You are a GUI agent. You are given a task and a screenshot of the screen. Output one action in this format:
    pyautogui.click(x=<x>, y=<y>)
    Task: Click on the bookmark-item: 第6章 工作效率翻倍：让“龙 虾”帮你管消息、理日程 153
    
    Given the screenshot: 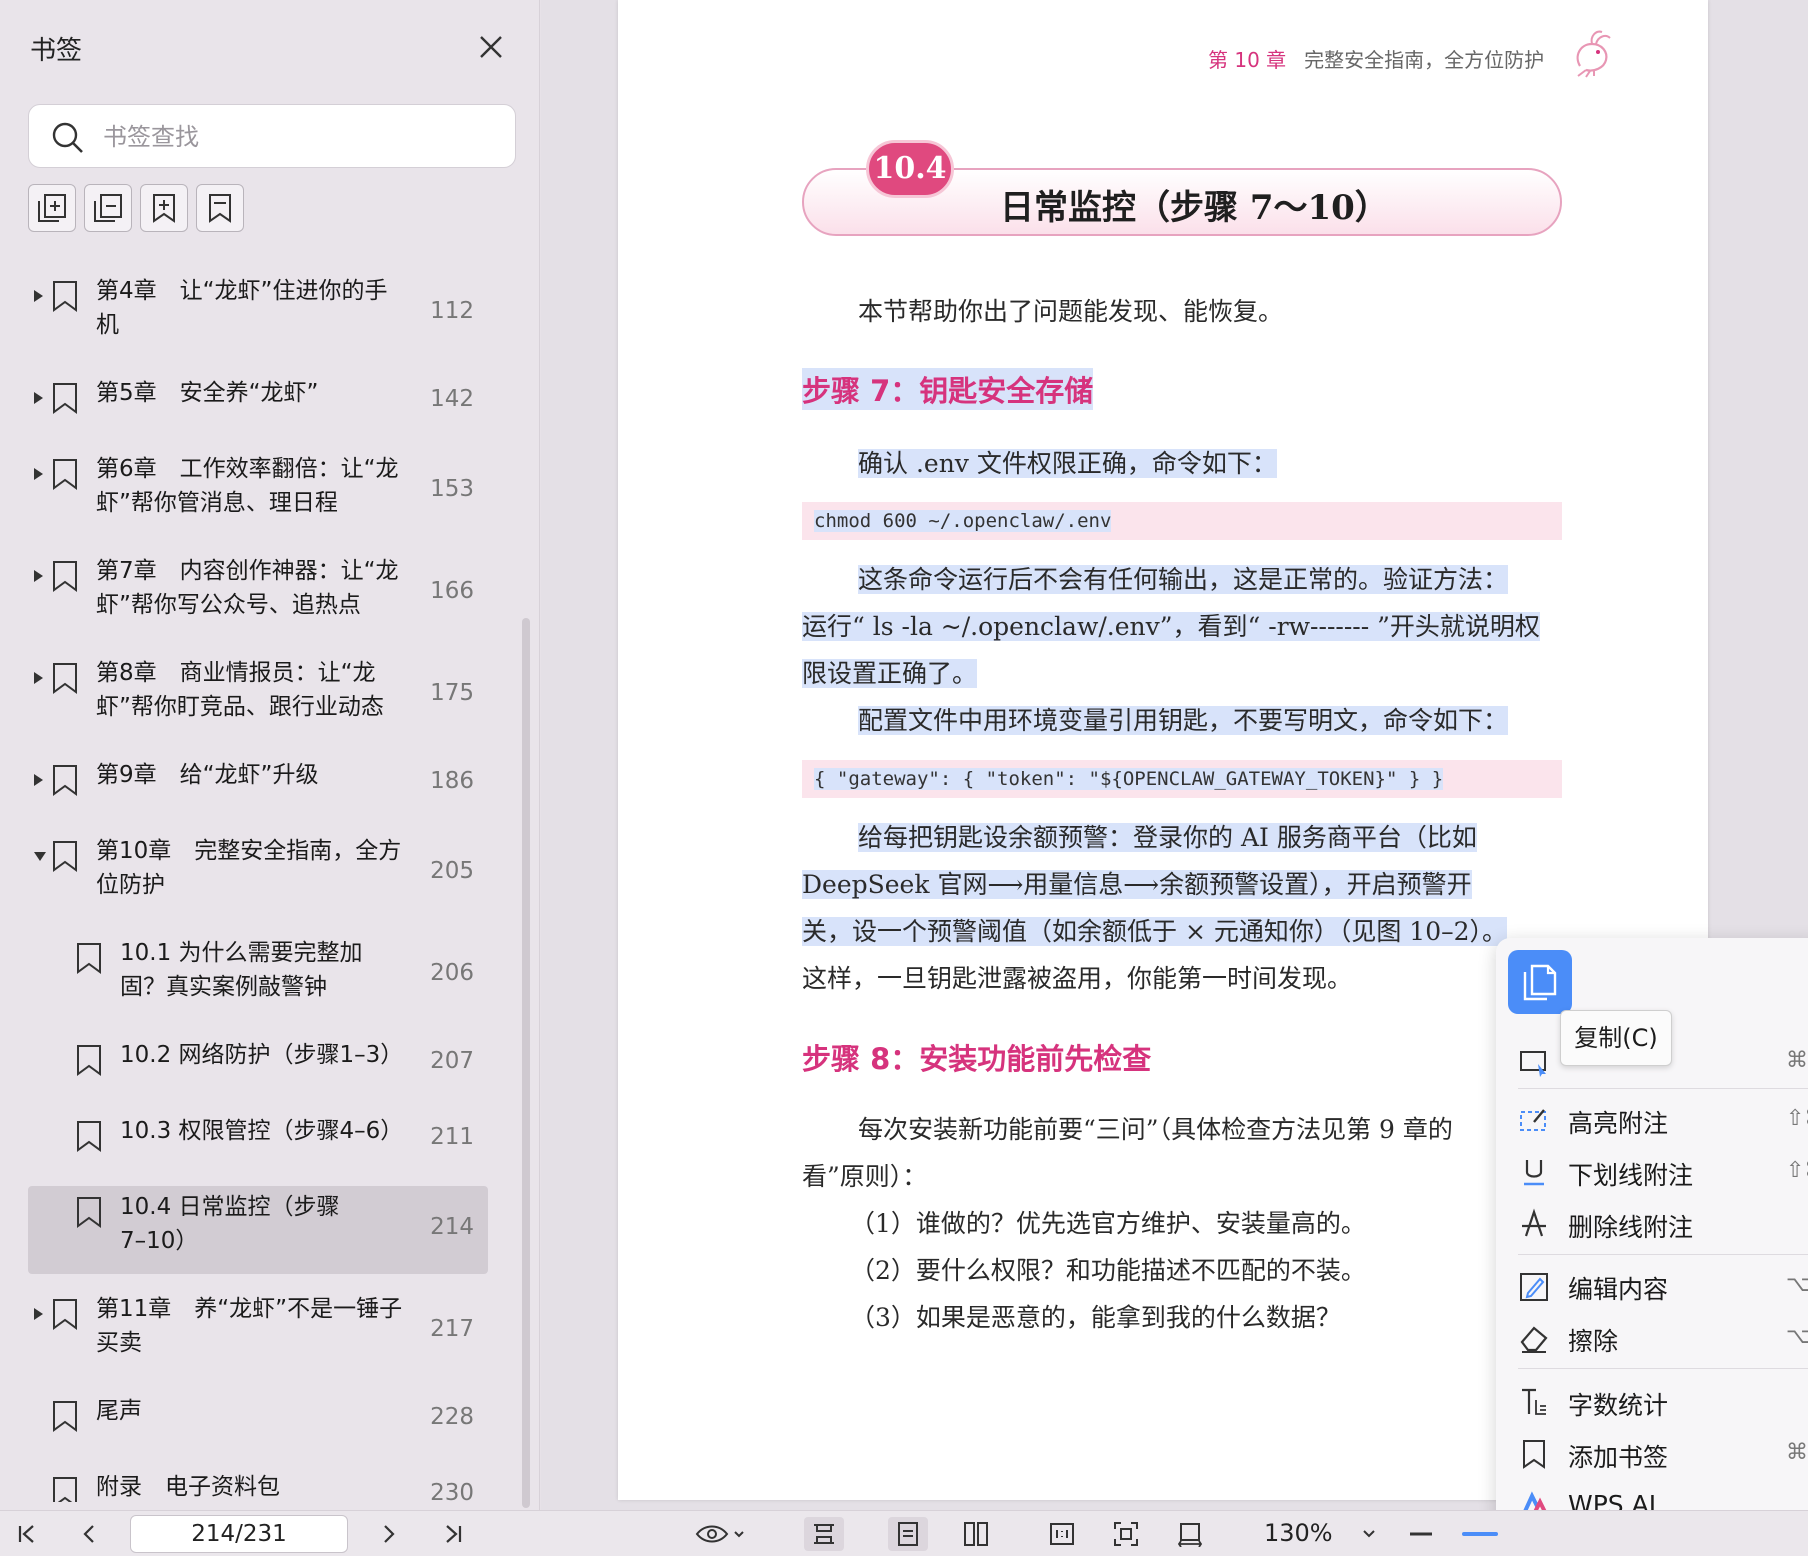 What is the action you would take?
    pyautogui.click(x=258, y=492)
    